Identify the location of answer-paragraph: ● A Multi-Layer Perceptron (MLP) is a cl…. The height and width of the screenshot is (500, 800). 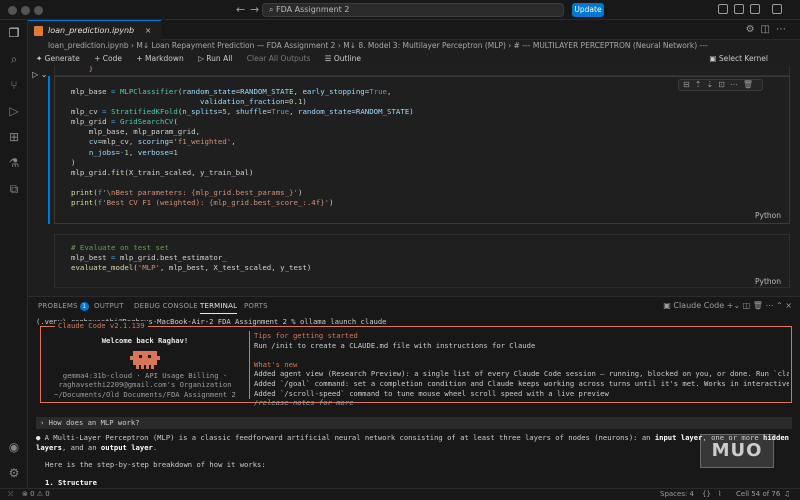
(414, 442).